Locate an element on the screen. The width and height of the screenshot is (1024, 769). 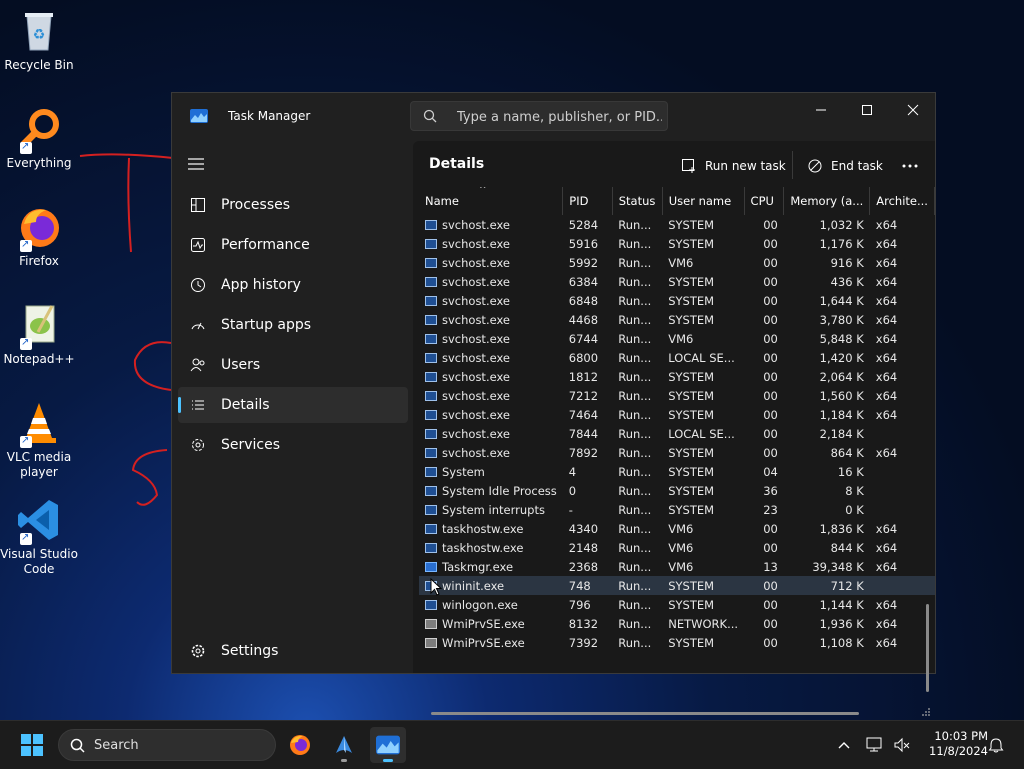
column-header-name: Name ^ is located at coordinates (491, 201).